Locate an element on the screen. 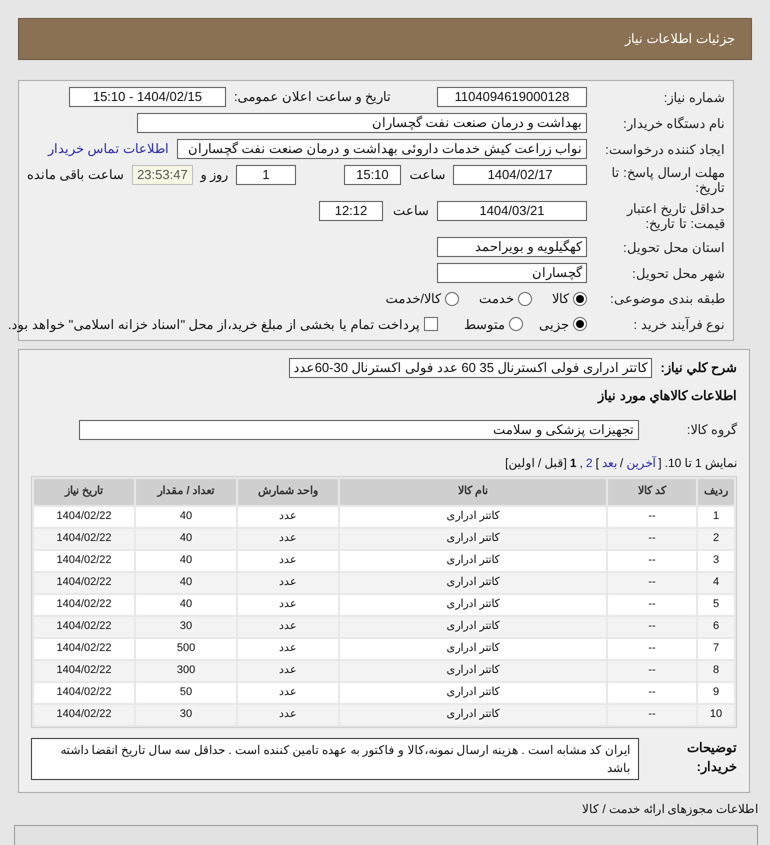 The width and height of the screenshot is (770, 845). pagination-link: 2 is located at coordinates (589, 463).